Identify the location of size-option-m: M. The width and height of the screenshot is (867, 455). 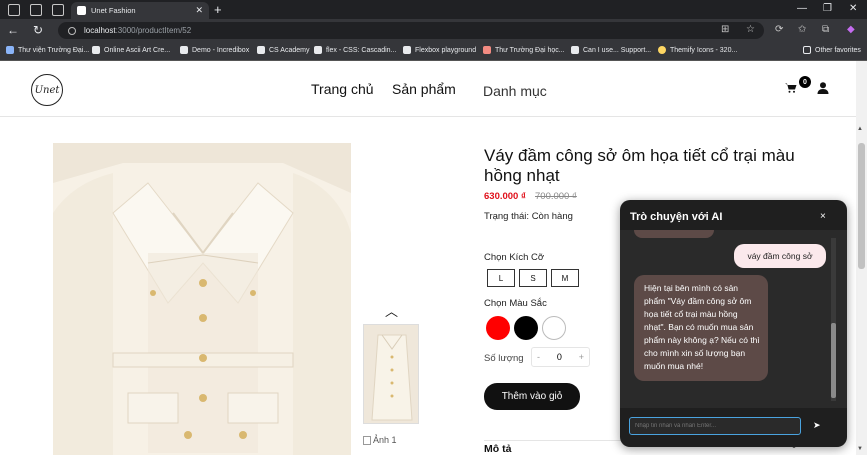
(565, 278).